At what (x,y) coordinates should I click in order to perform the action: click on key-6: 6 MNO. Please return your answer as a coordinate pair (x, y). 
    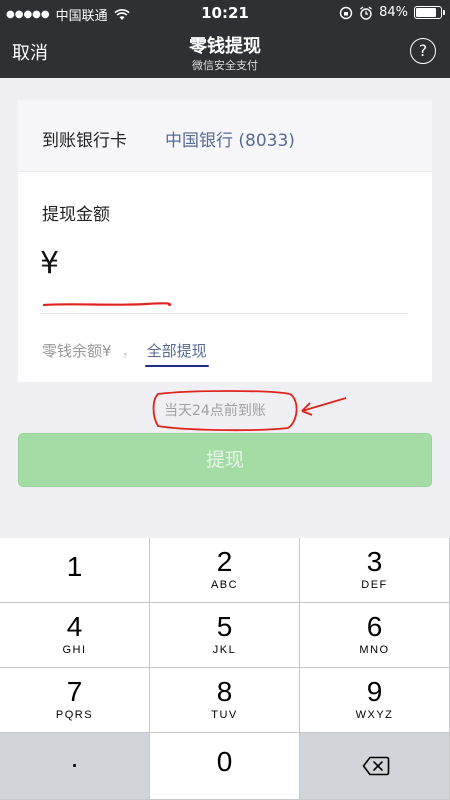
    Looking at the image, I should click on (375, 635).